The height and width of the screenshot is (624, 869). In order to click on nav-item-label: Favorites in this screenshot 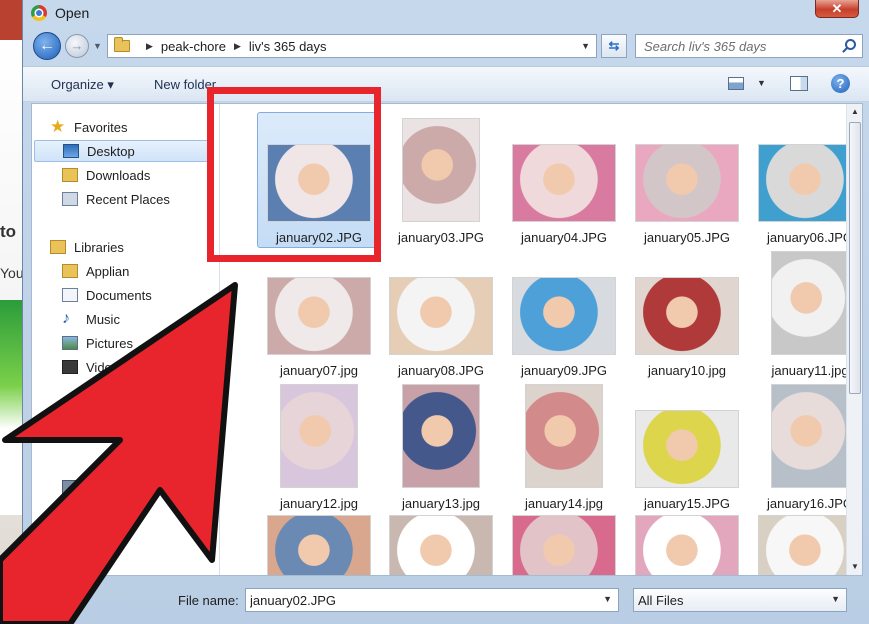, I will do `click(101, 127)`.